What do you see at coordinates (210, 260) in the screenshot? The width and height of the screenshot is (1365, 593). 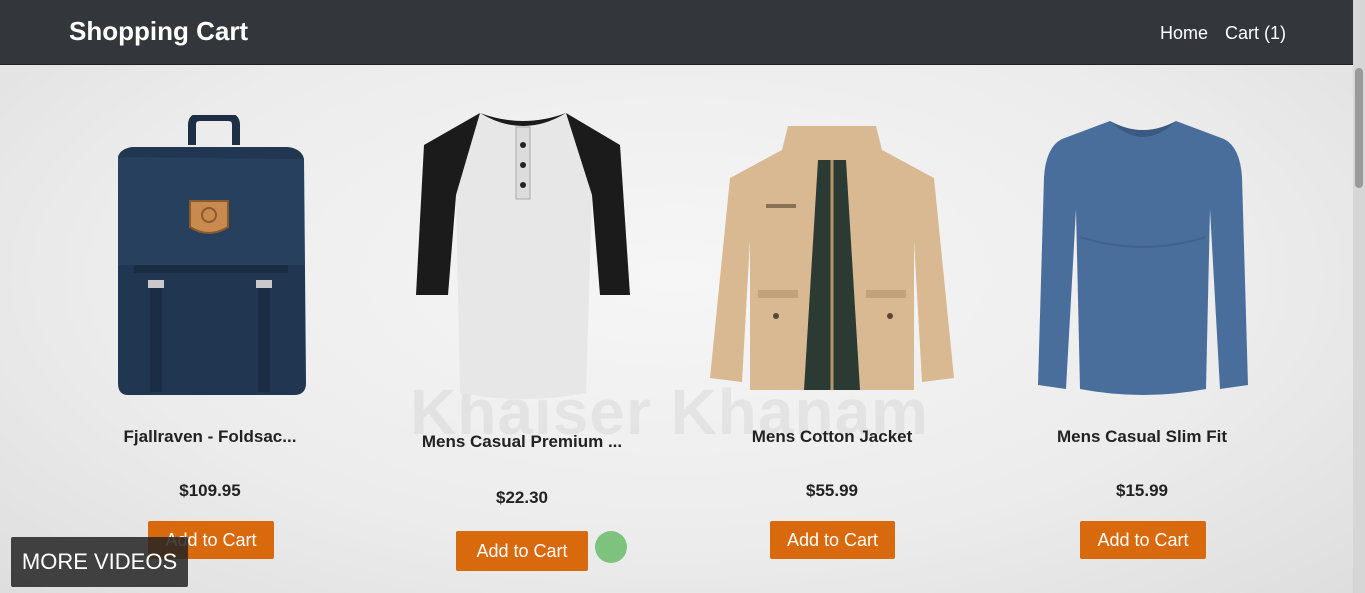 I see `backpack-icon` at bounding box center [210, 260].